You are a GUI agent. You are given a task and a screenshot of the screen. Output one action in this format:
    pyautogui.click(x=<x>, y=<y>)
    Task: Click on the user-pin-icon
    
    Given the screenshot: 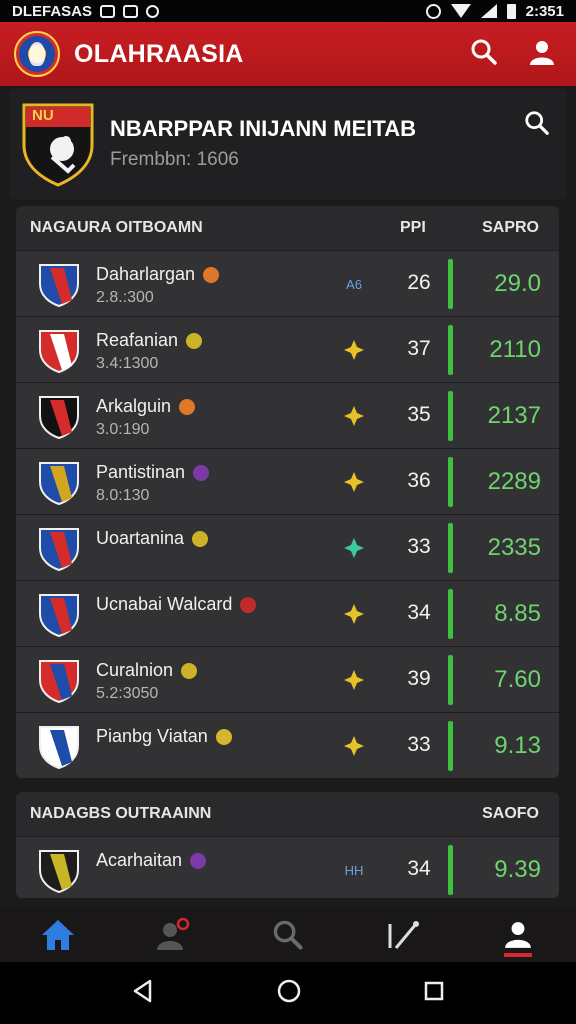 What is the action you would take?
    pyautogui.click(x=173, y=934)
    